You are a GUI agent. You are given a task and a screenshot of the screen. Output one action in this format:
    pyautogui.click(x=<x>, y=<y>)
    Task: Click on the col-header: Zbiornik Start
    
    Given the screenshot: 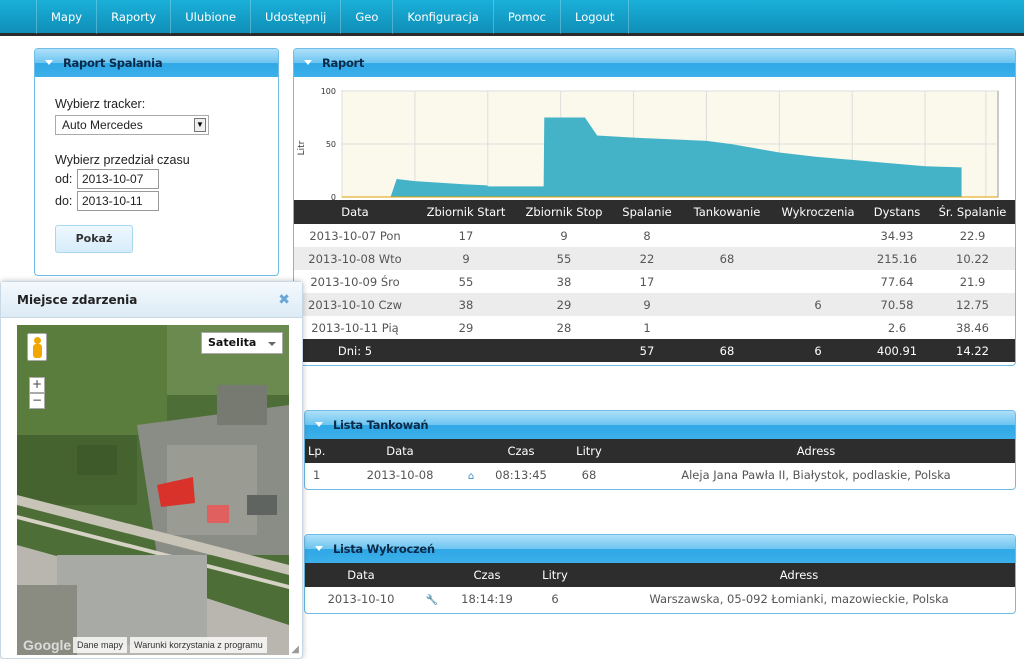 What is the action you would take?
    pyautogui.click(x=466, y=212)
    